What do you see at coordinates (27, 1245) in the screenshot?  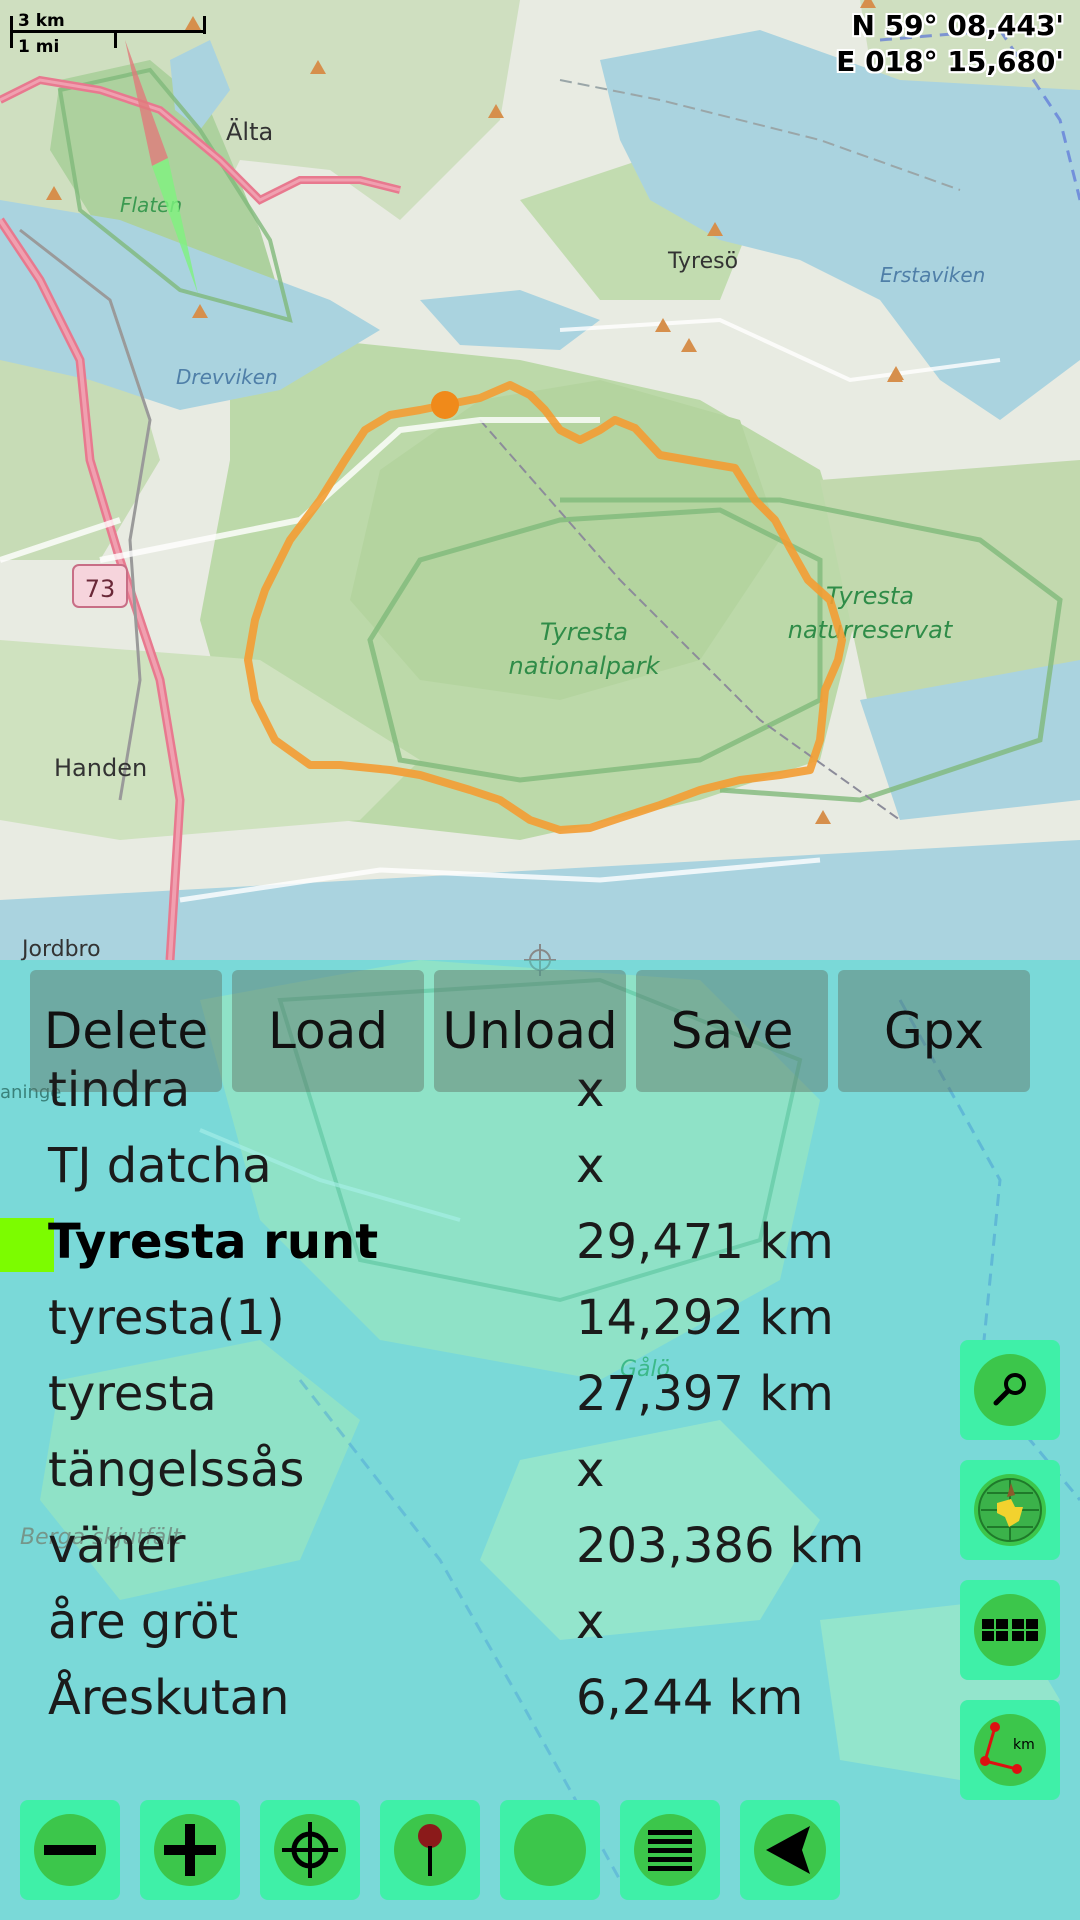 I see `selected-track-marker` at bounding box center [27, 1245].